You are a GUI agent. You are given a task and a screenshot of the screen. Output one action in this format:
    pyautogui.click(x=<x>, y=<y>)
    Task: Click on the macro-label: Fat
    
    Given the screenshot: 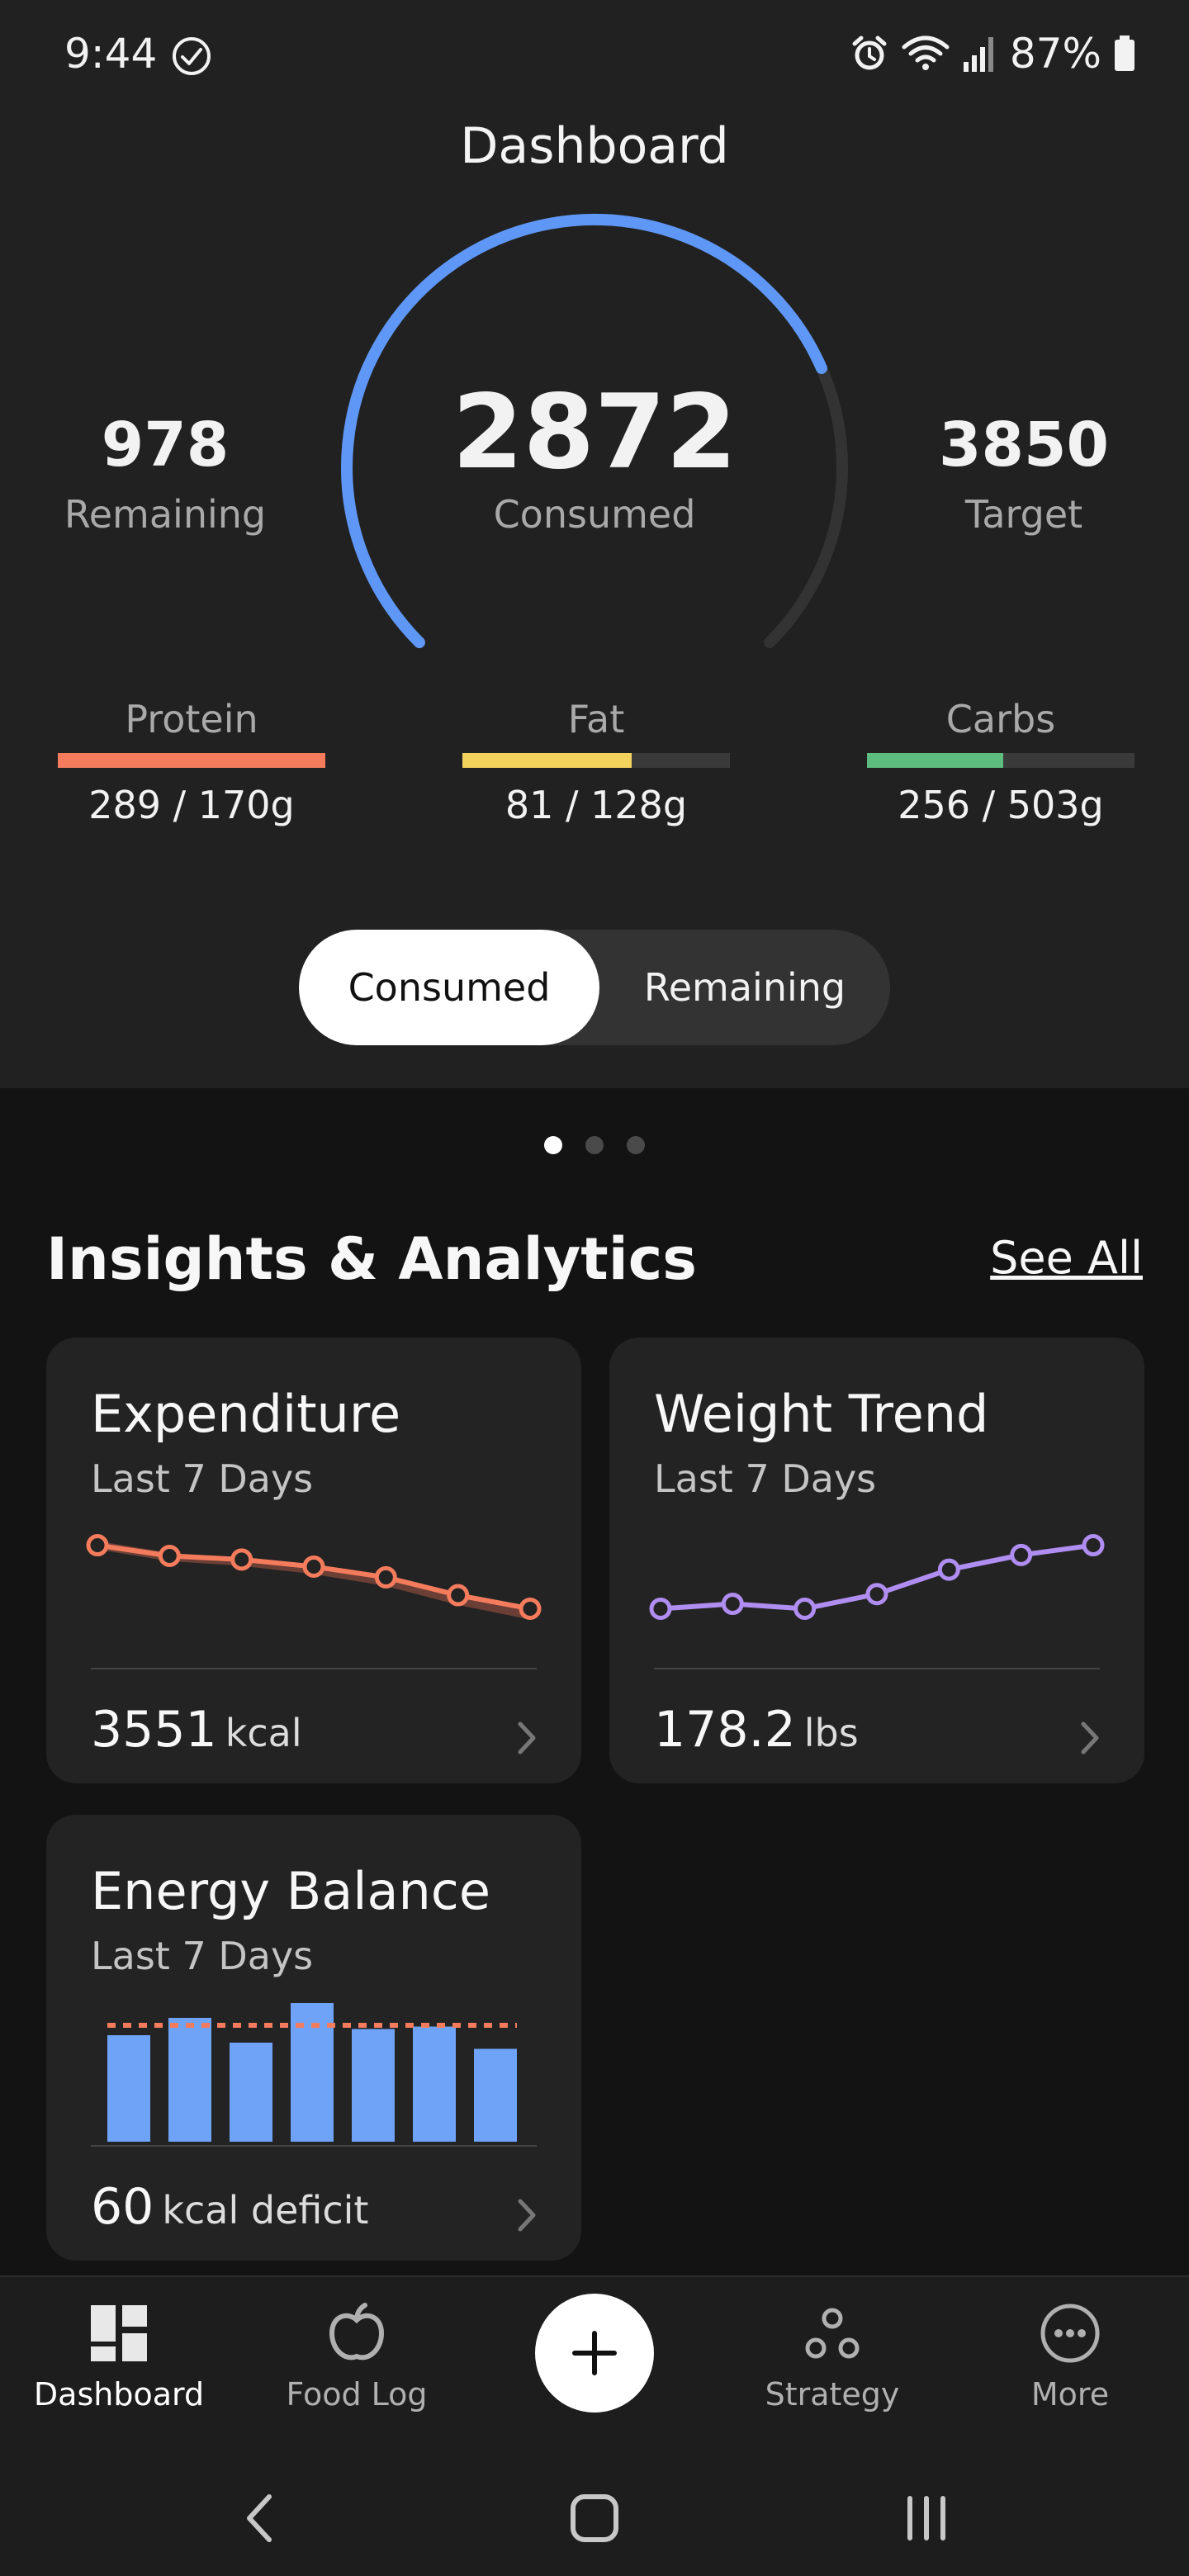 What is the action you would take?
    pyautogui.click(x=596, y=719)
    